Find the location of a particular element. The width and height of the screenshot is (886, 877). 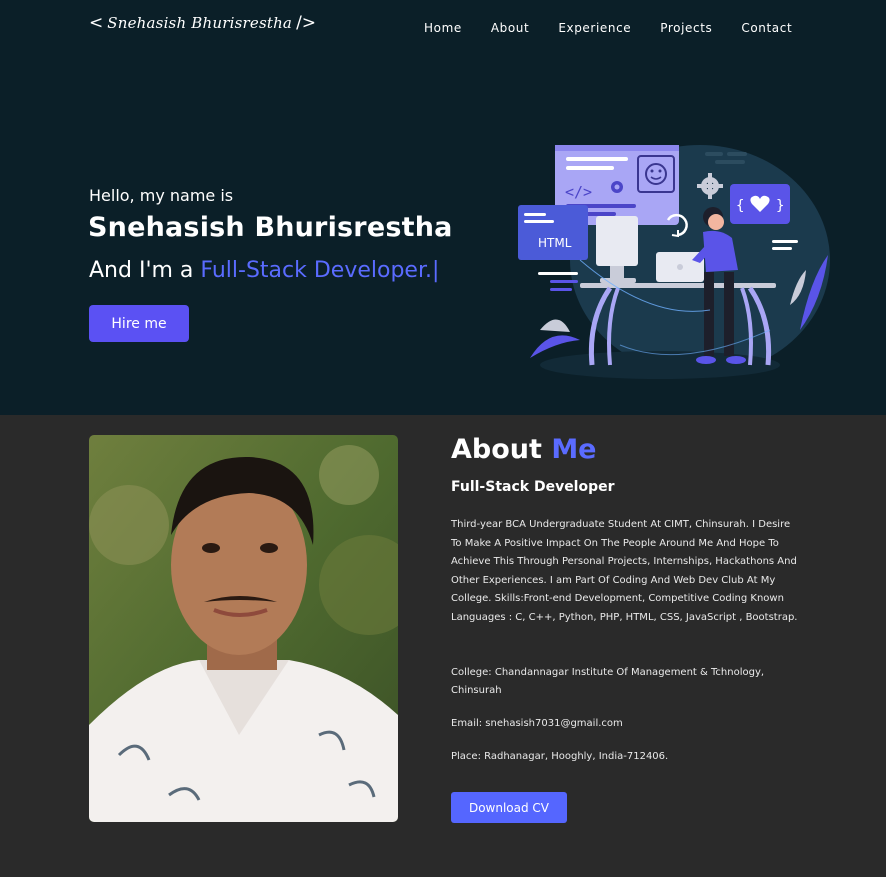

logo: < Snehasish Bhurisrestha /> is located at coordinates (202, 23).